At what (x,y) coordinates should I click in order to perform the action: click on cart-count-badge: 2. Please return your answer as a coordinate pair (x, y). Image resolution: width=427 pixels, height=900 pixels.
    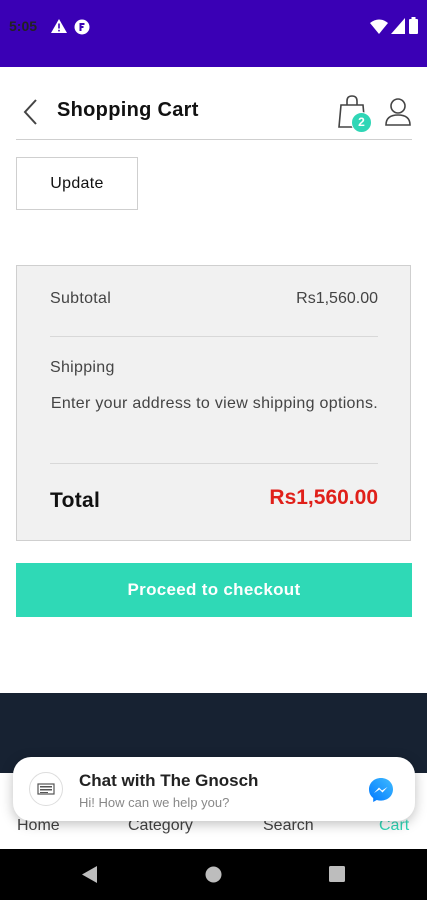
    Looking at the image, I should click on (361, 122).